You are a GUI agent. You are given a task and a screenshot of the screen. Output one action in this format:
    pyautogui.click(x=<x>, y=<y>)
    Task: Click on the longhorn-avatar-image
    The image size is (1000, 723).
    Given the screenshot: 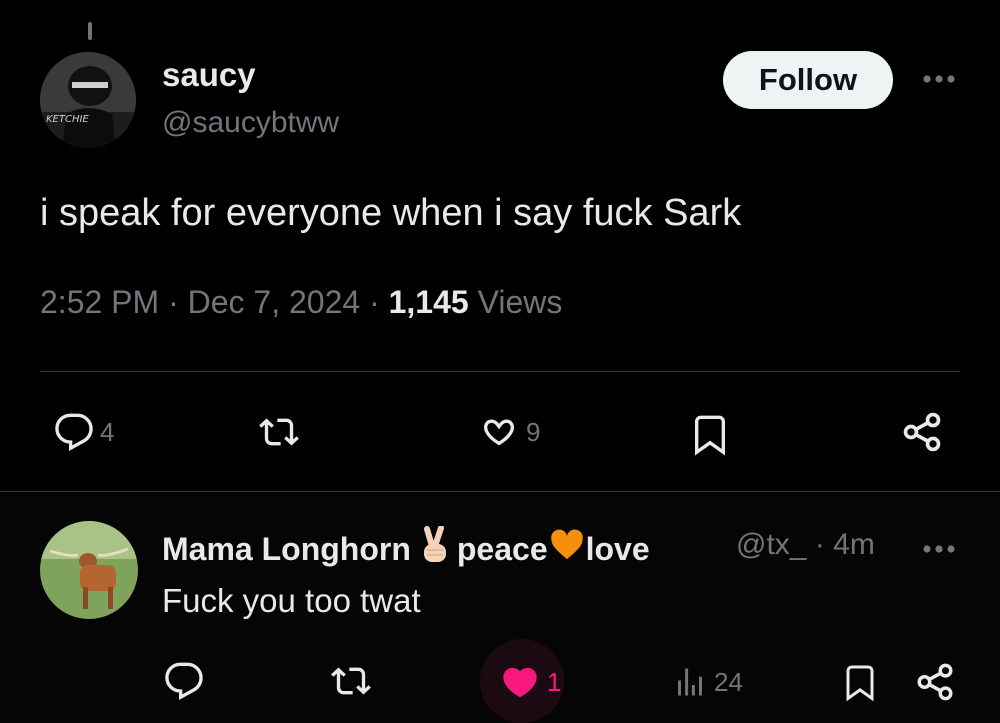 What is the action you would take?
    pyautogui.click(x=89, y=570)
    